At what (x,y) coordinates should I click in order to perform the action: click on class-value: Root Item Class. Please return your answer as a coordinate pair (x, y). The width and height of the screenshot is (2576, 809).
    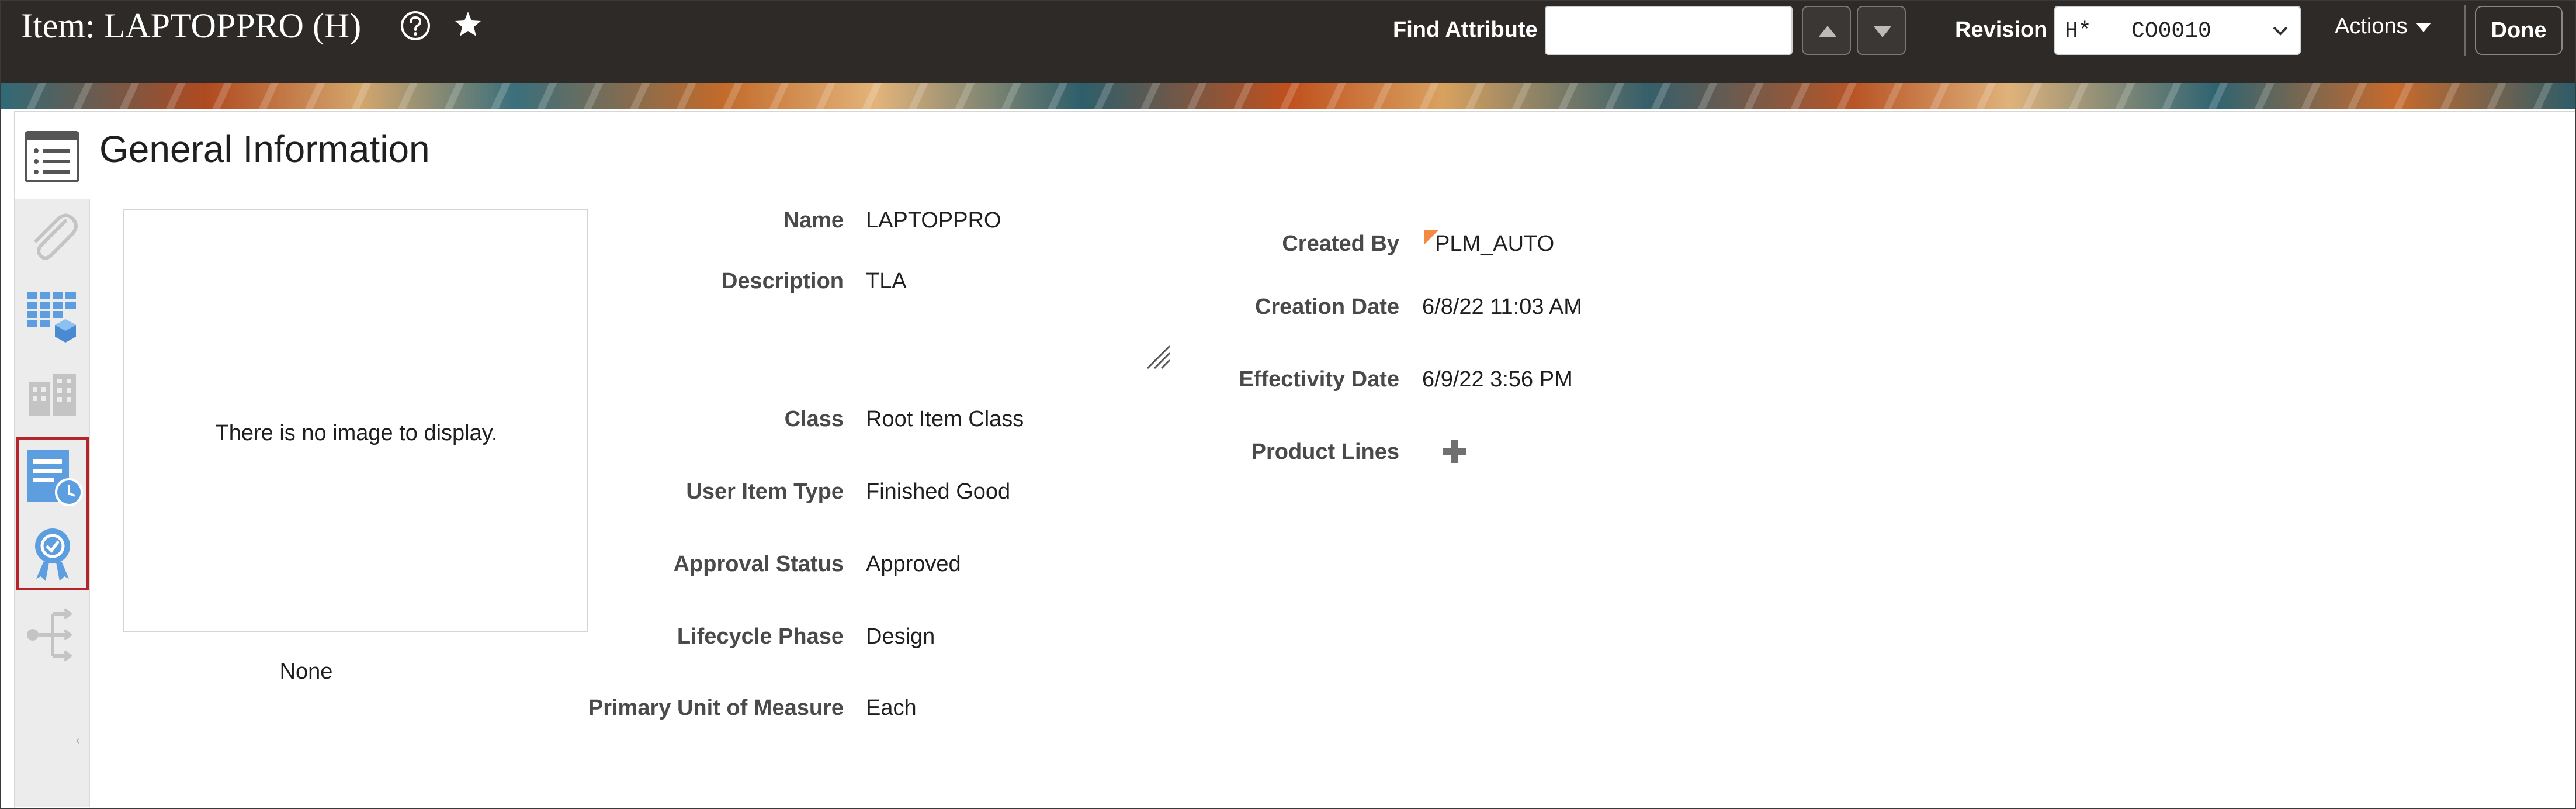
    Looking at the image, I should click on (945, 419).